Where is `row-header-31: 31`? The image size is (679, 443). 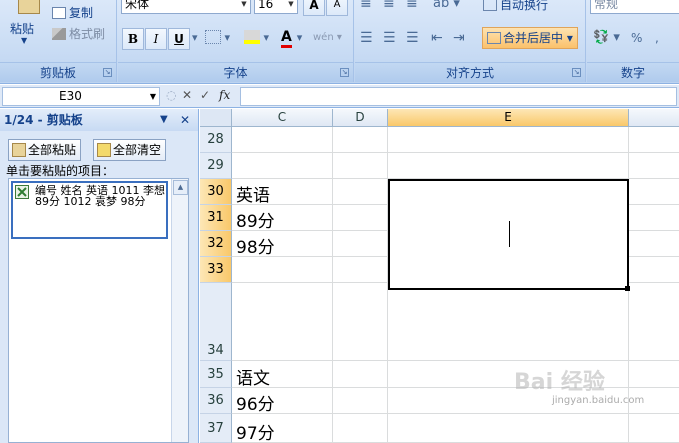
row-header-31: 31 is located at coordinates (216, 218).